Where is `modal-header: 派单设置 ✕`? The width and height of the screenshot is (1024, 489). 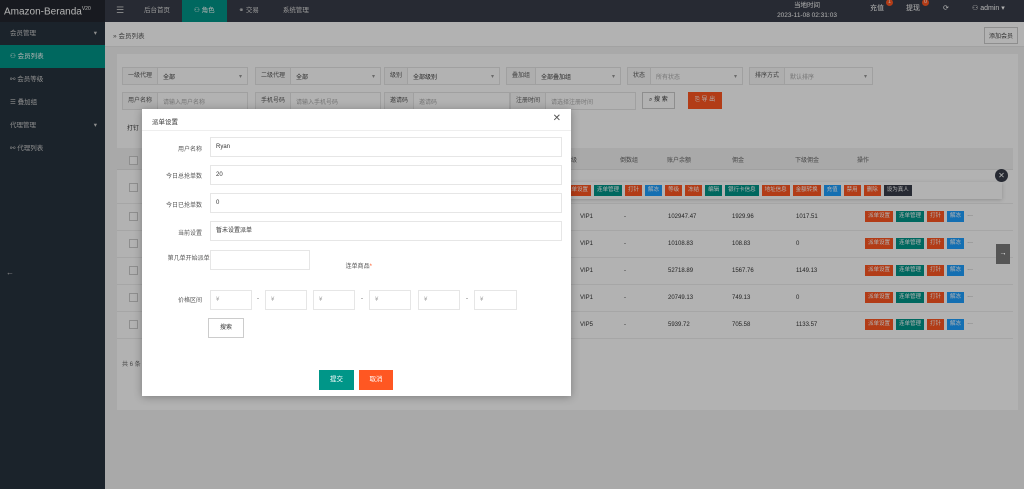 modal-header: 派单设置 ✕ is located at coordinates (356, 120).